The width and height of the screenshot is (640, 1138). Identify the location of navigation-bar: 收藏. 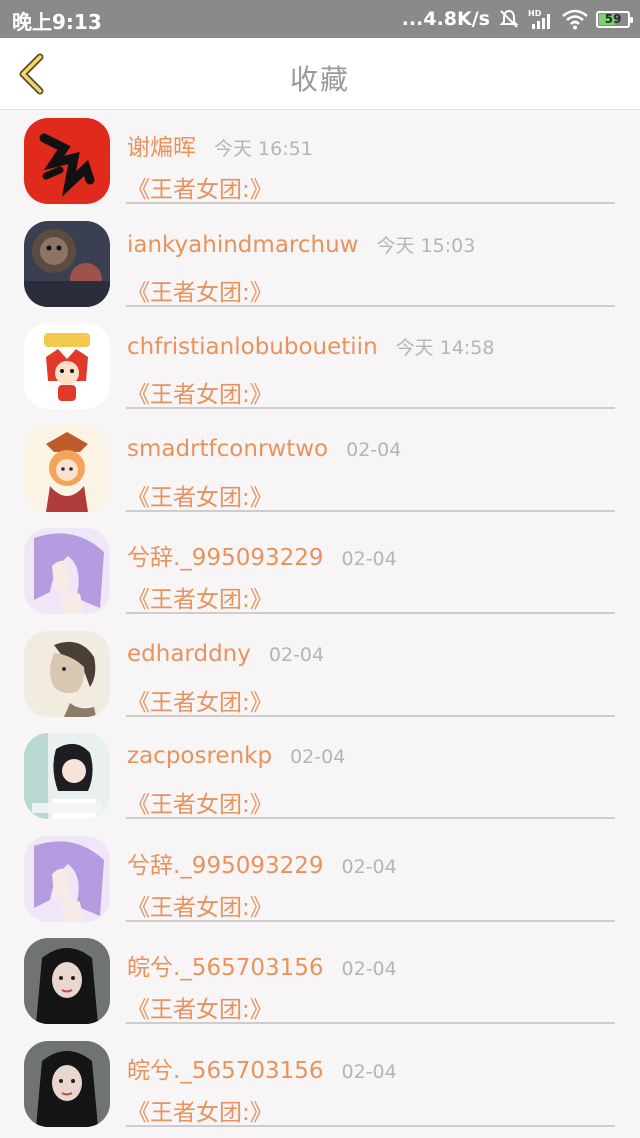
(320, 74).